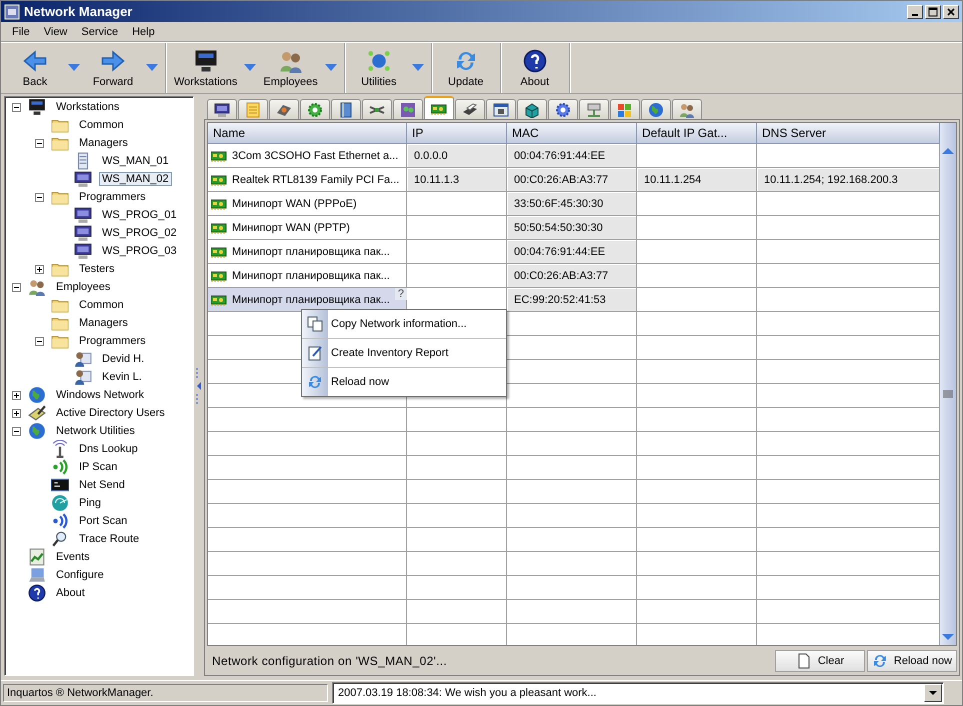 This screenshot has height=706, width=963. Describe the element at coordinates (572, 133) in the screenshot. I see `column-header: MAC` at that location.